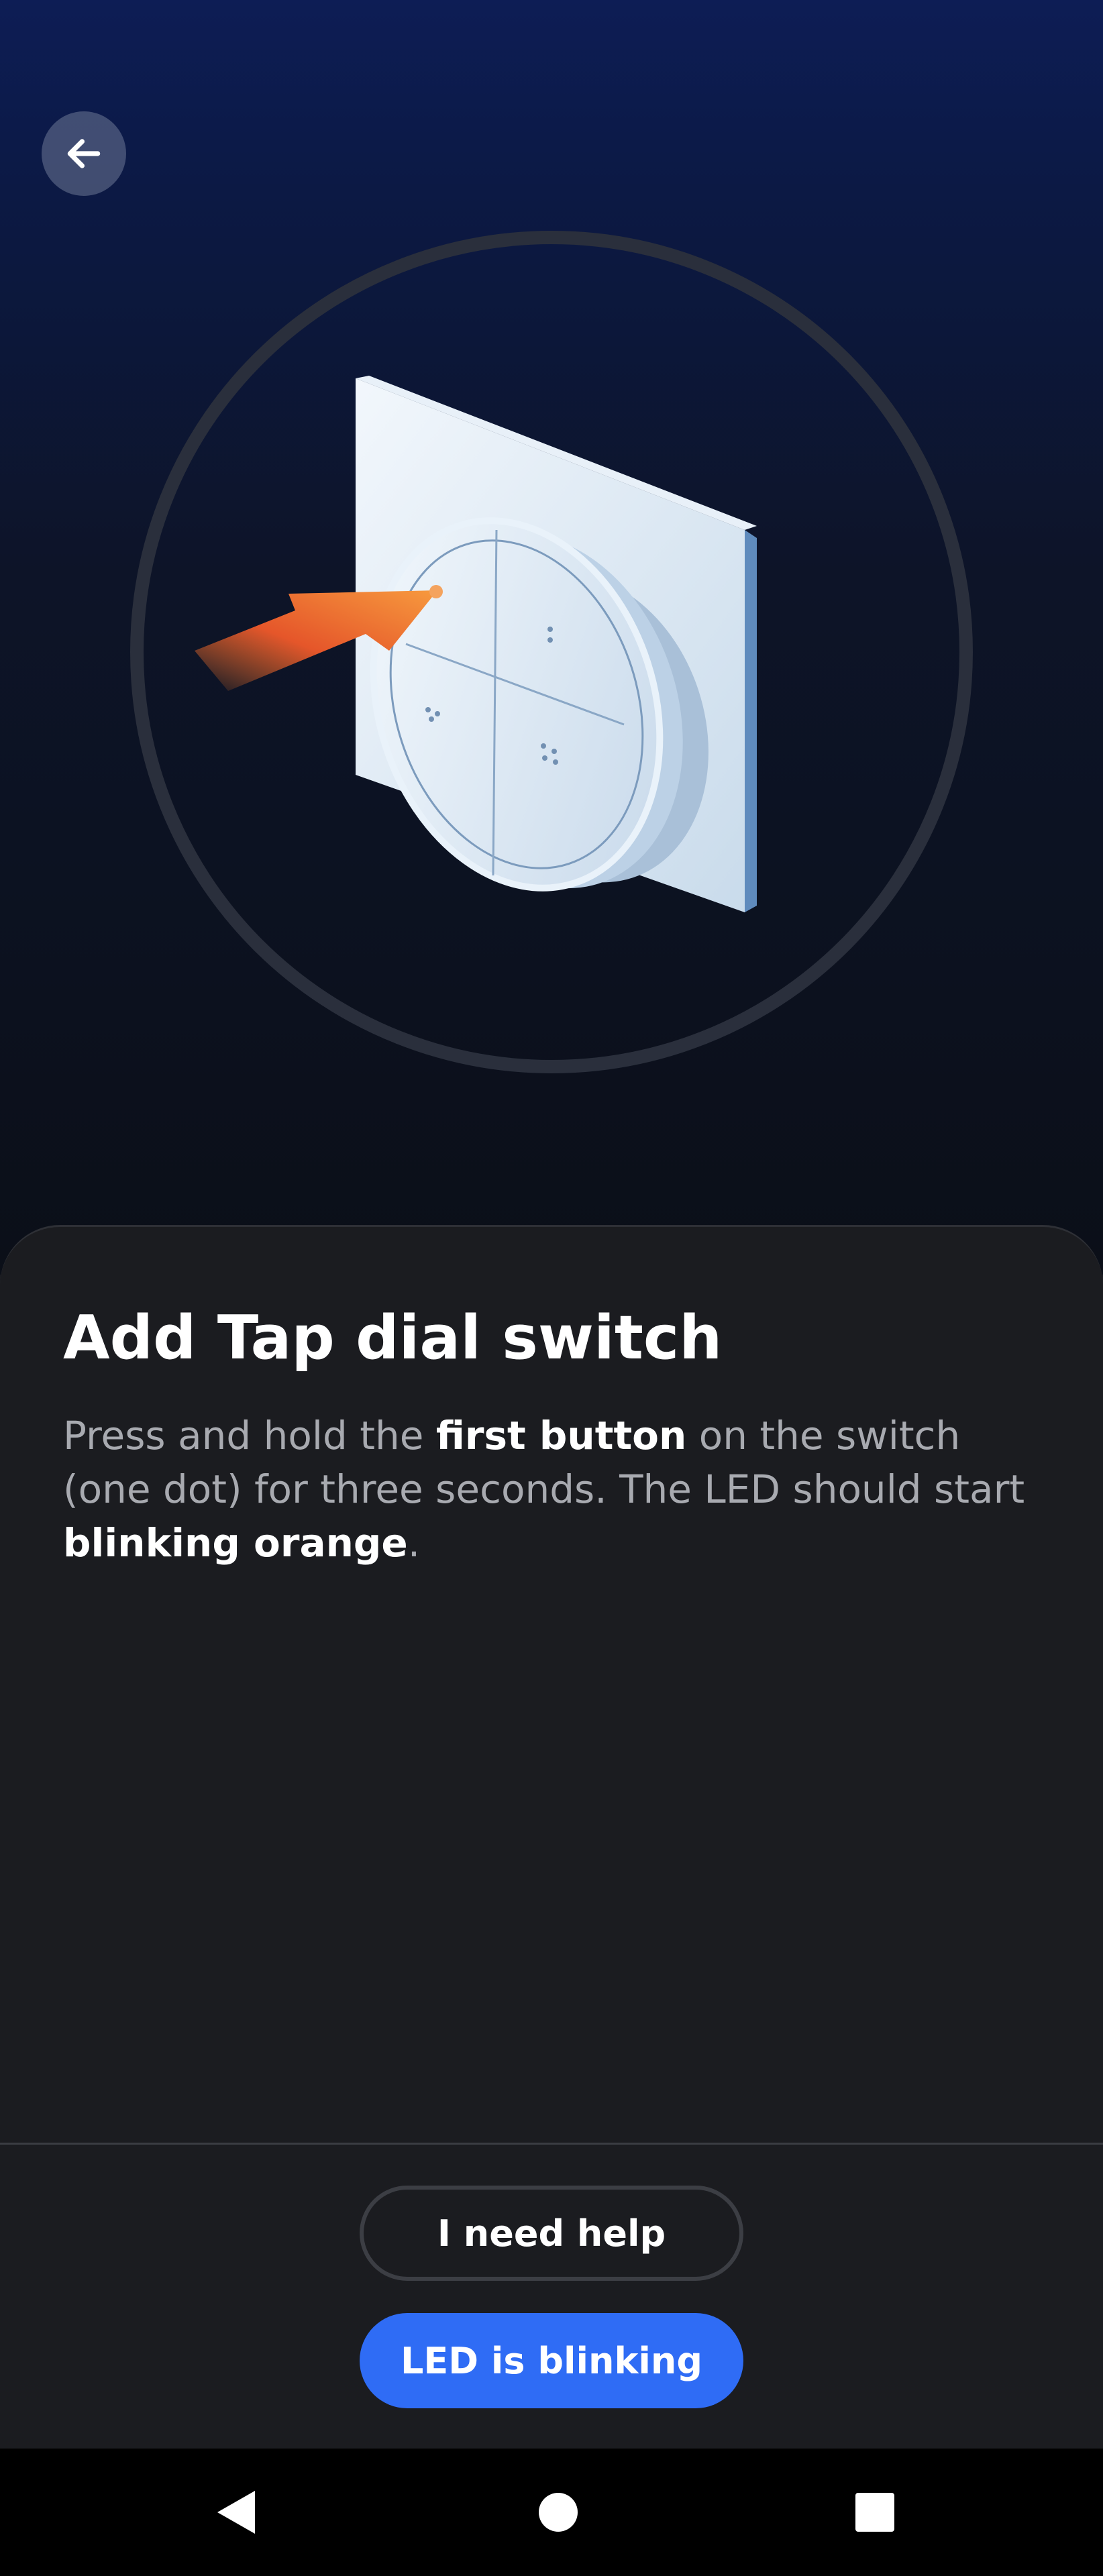 The height and width of the screenshot is (2576, 1103). What do you see at coordinates (236, 1543) in the screenshot?
I see `instruction-emphasis: blinking orange` at bounding box center [236, 1543].